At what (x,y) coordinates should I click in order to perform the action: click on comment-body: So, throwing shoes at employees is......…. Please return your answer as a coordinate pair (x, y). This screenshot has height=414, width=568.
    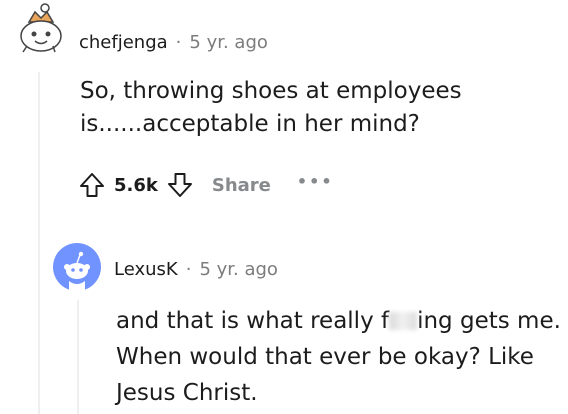
    Looking at the image, I should click on (271, 107).